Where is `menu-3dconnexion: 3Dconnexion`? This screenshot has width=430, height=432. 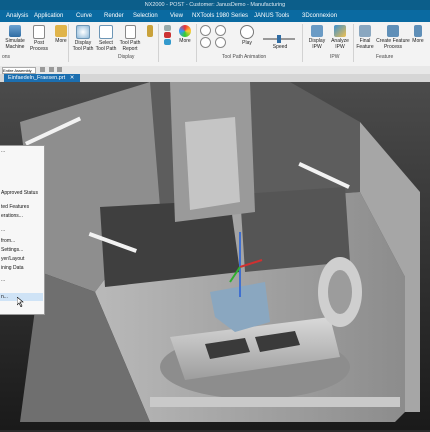
menu-3dconnexion: 3Dconnexion is located at coordinates (319, 16).